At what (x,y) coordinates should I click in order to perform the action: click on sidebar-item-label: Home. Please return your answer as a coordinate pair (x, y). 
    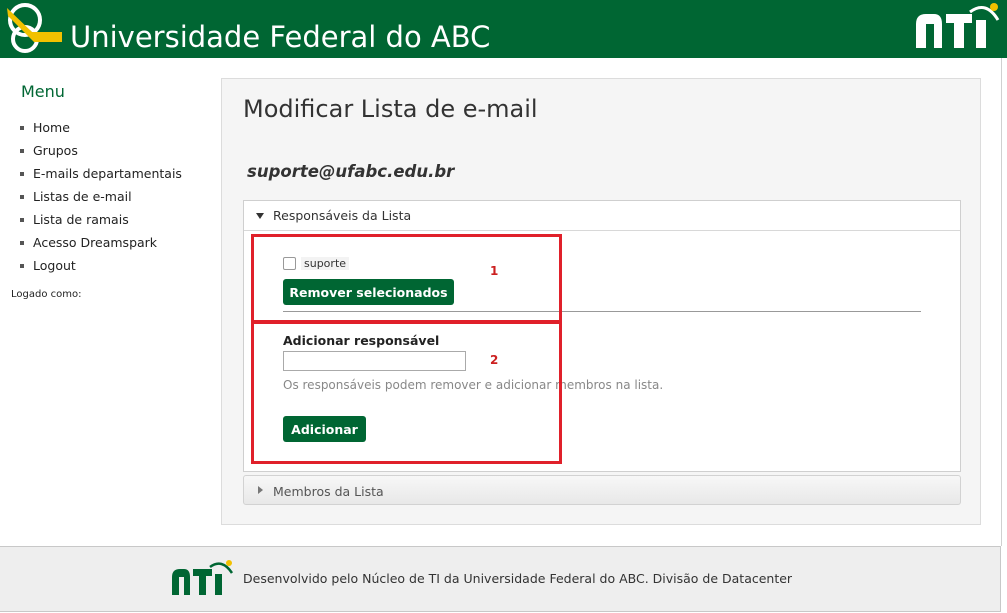
    Looking at the image, I should click on (51, 127).